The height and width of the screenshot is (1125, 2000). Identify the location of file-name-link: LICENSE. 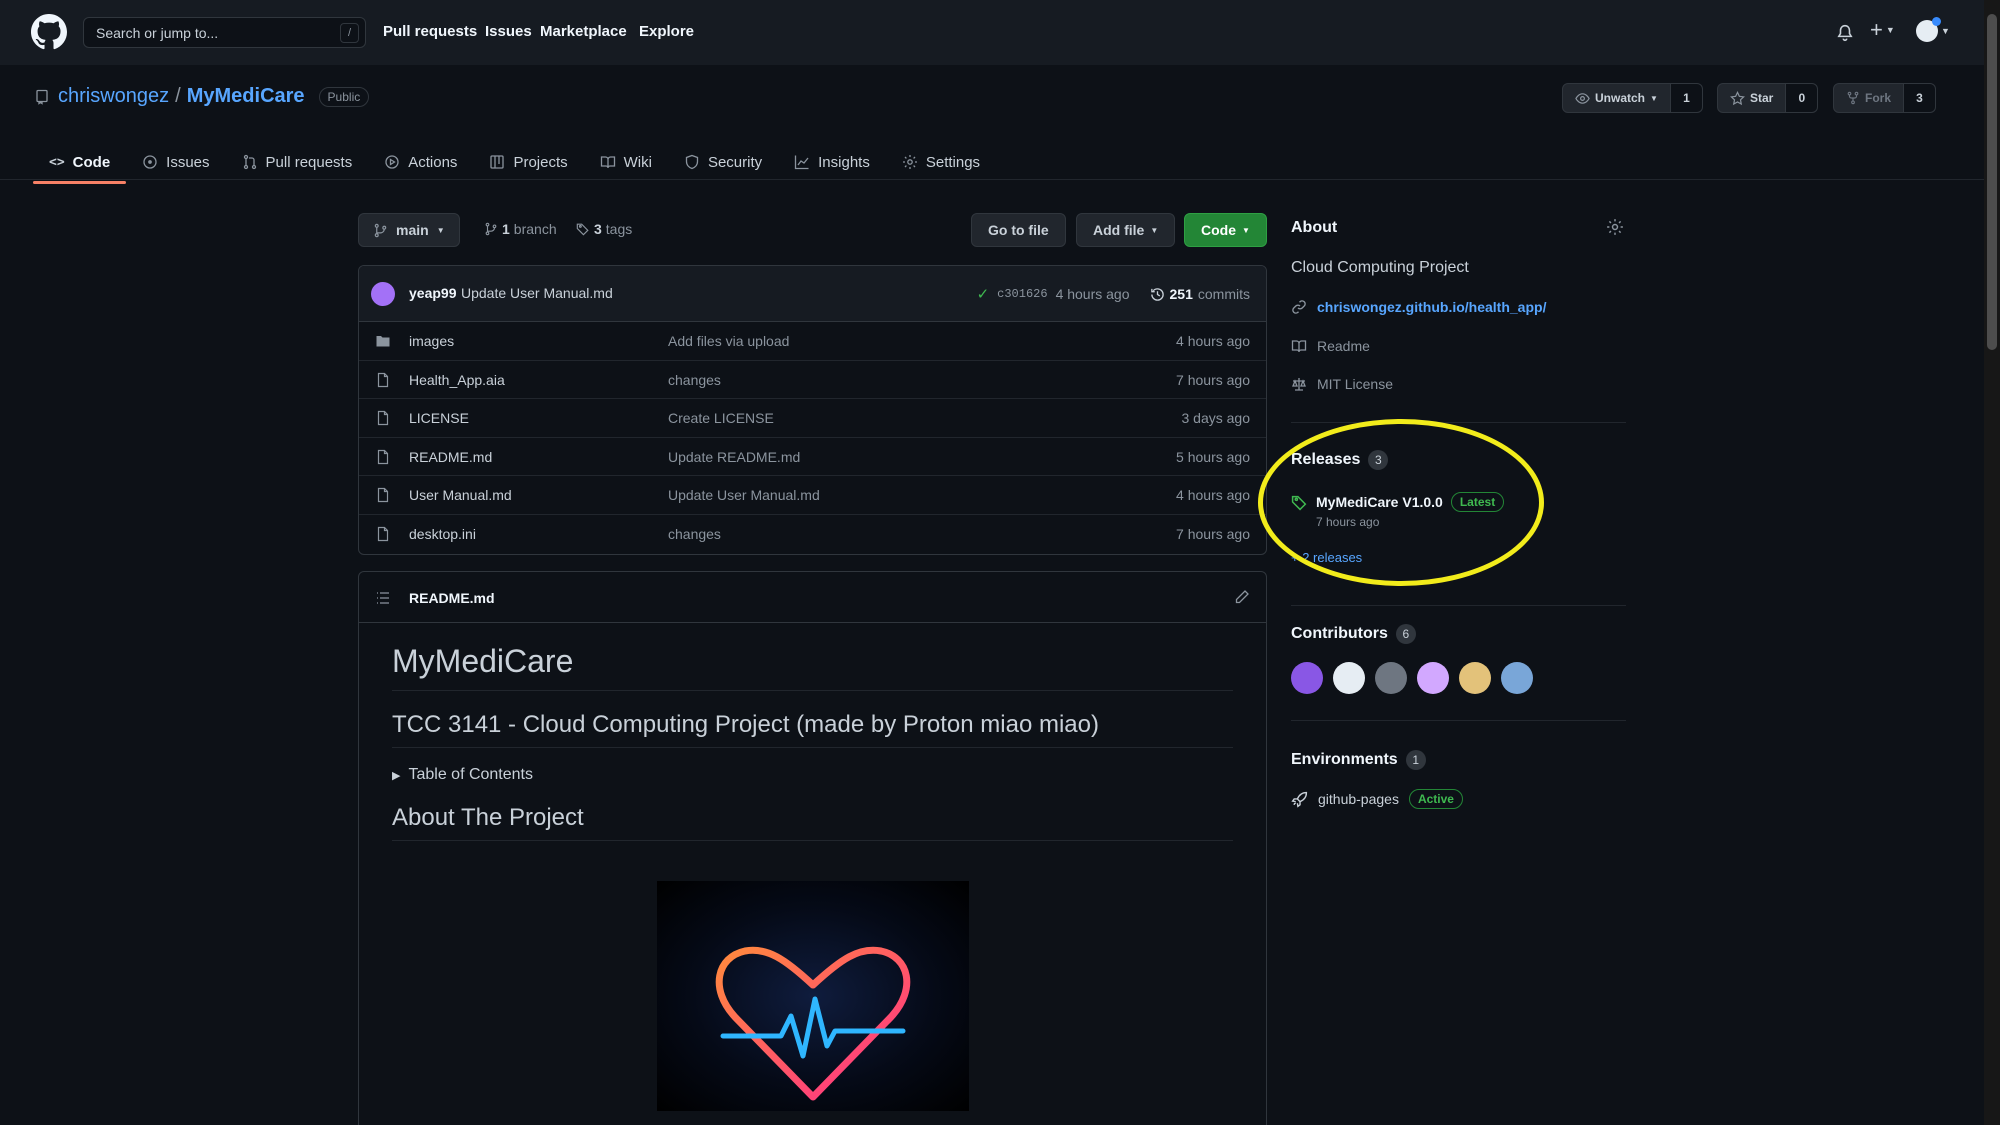
(439, 418).